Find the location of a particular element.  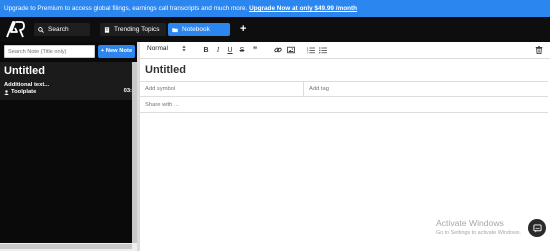

folder-icon is located at coordinates (175, 29).